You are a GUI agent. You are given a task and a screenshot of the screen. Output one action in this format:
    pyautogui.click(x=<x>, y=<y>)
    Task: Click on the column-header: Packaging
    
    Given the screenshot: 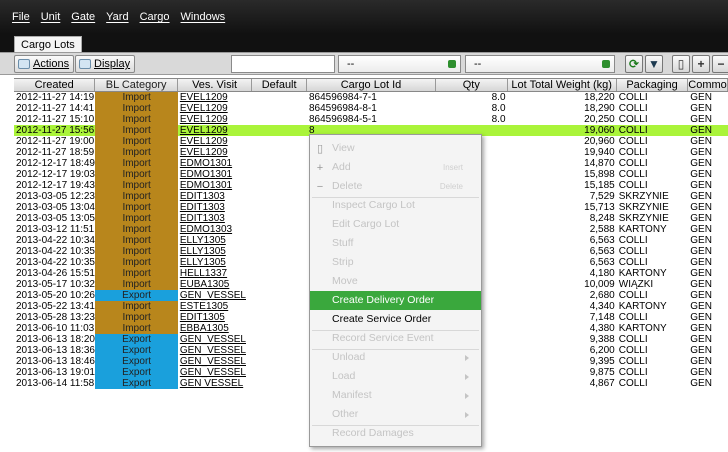 What is the action you would take?
    pyautogui.click(x=653, y=85)
    